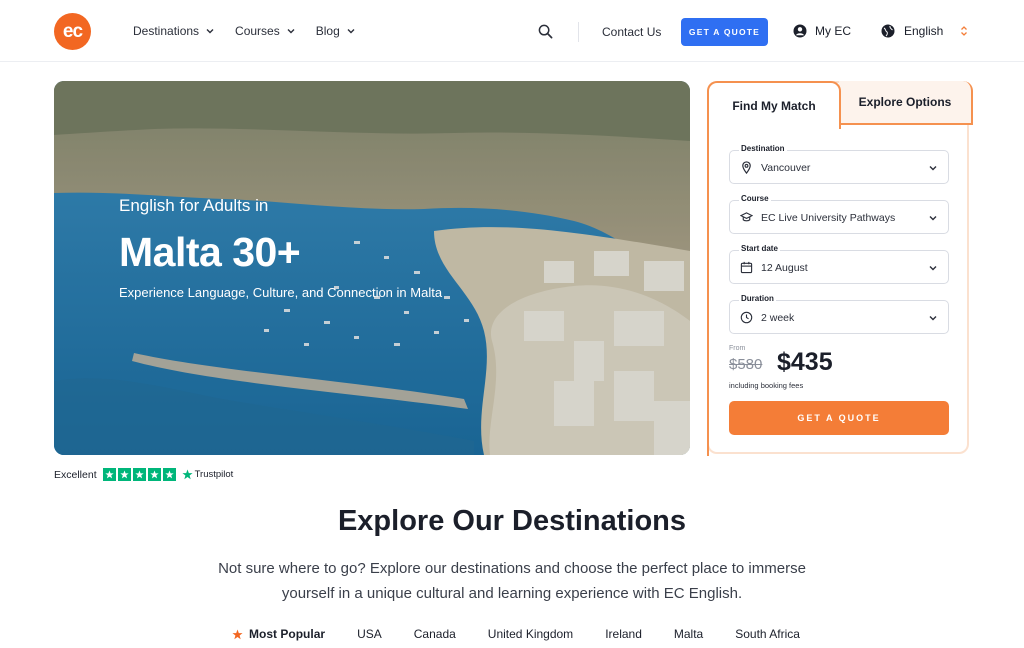 This screenshot has height=648, width=1024. Describe the element at coordinates (631, 32) in the screenshot. I see `contact-us-link: Contact Us` at that location.